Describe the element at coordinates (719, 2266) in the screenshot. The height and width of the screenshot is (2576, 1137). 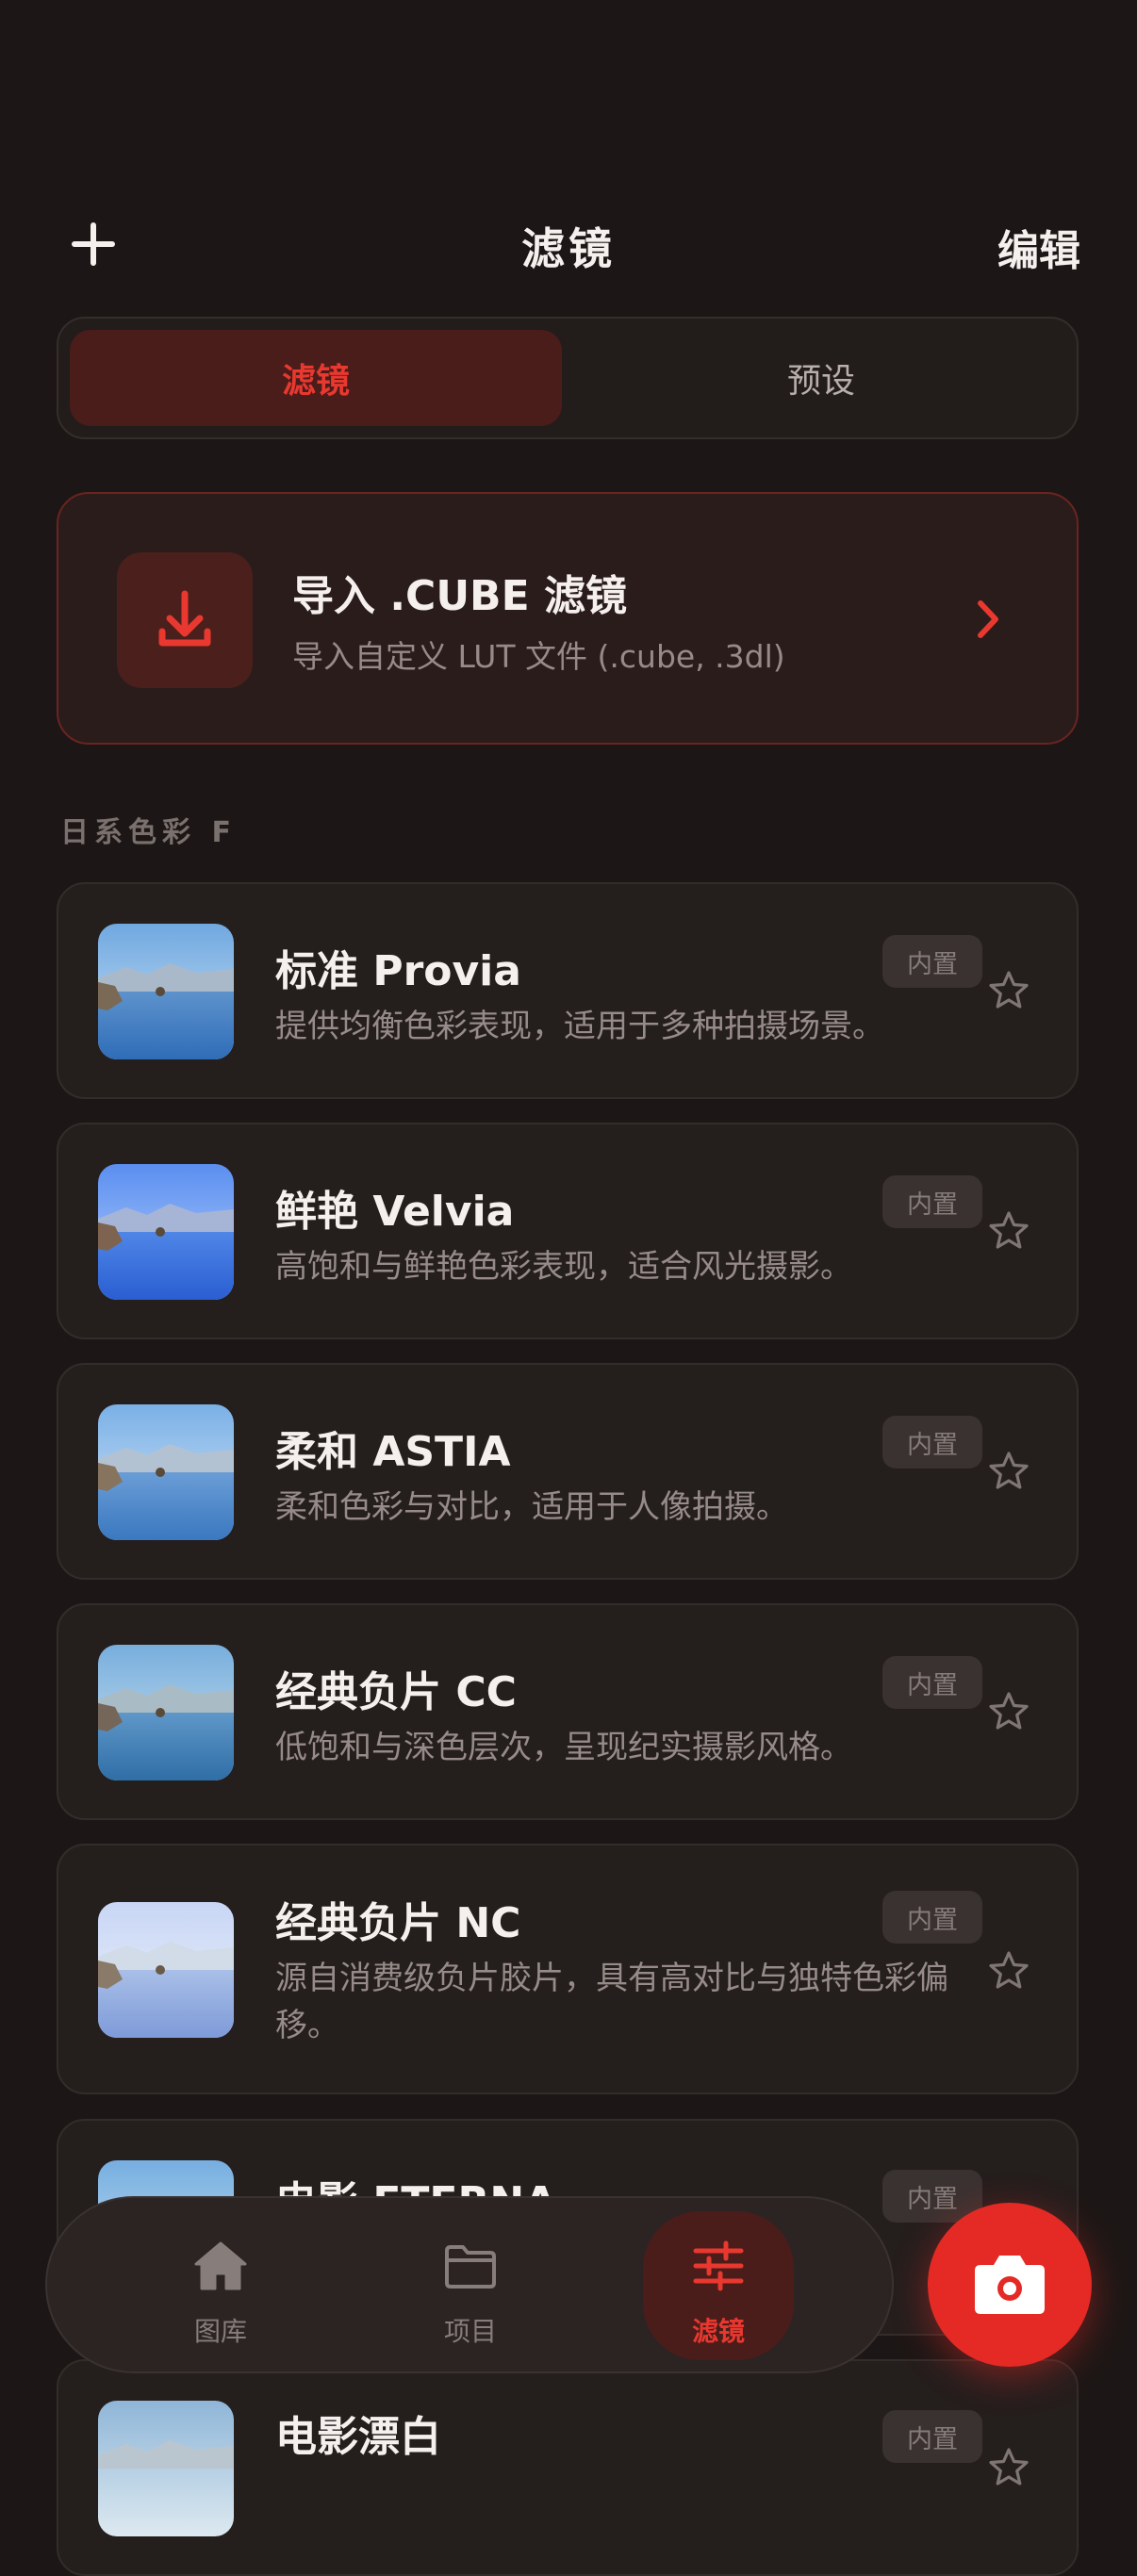
I see `sliders-icon` at that location.